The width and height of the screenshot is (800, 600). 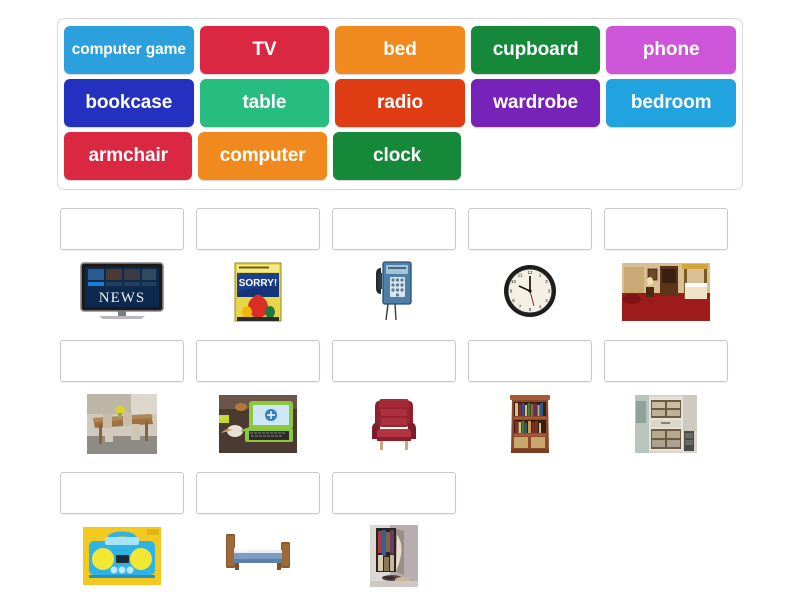 I want to click on answer-cell-payphone, so click(x=394, y=267).